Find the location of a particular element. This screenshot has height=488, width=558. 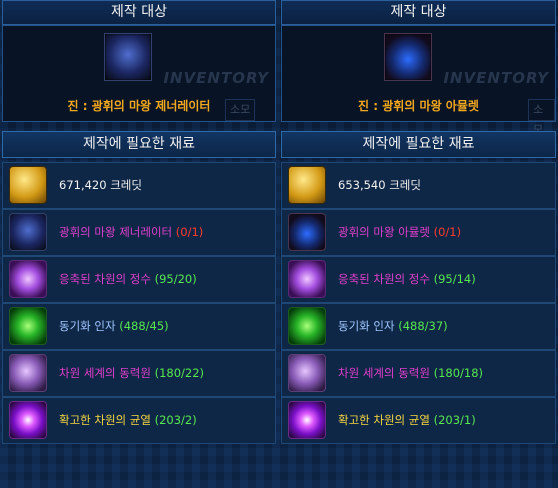

material-count: (95/14) is located at coordinates (454, 279).